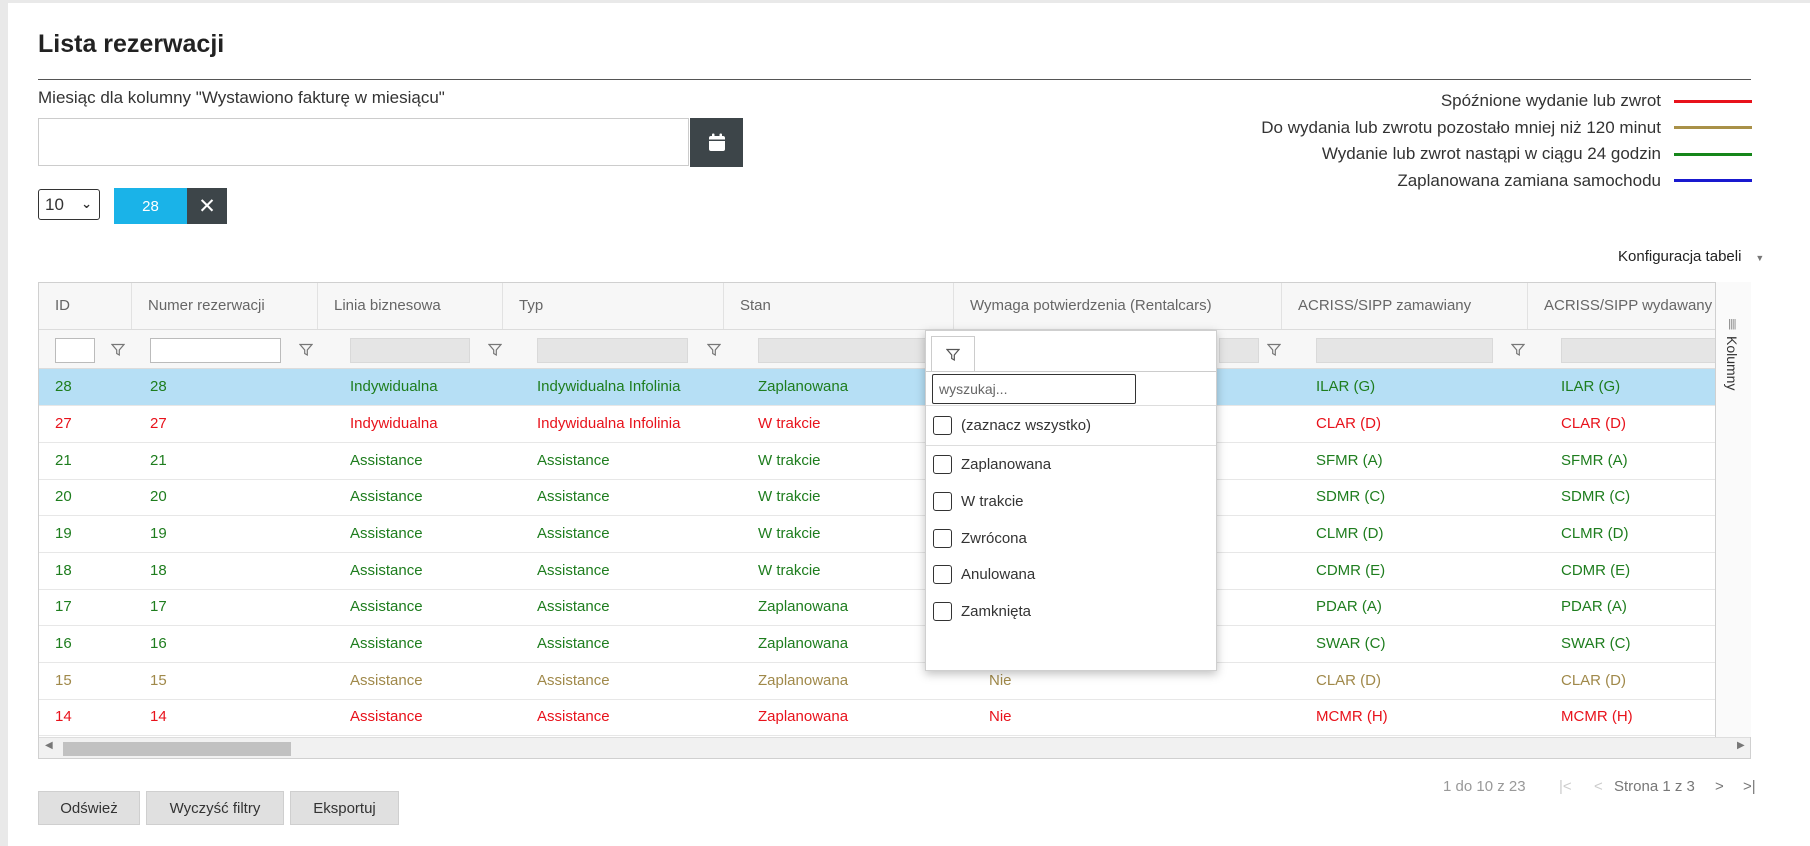 This screenshot has width=1810, height=846. I want to click on page-size-select: 10 ⌄, so click(69, 204).